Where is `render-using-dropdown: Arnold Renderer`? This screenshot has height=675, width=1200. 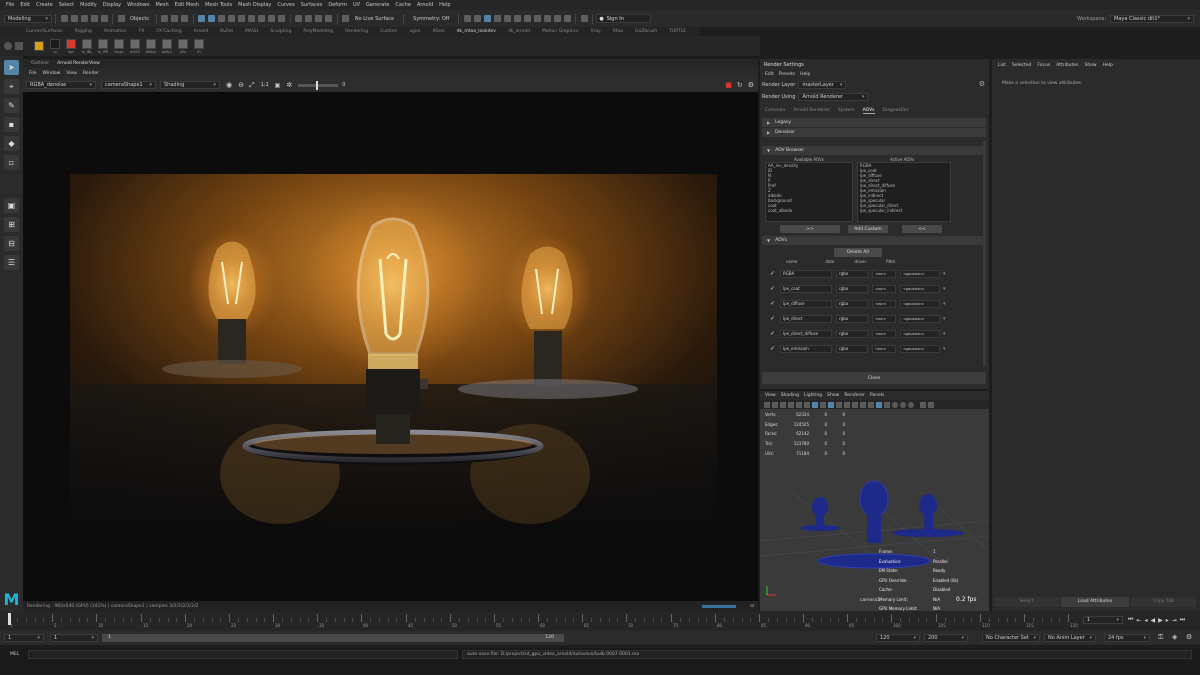 render-using-dropdown: Arnold Renderer is located at coordinates (833, 96).